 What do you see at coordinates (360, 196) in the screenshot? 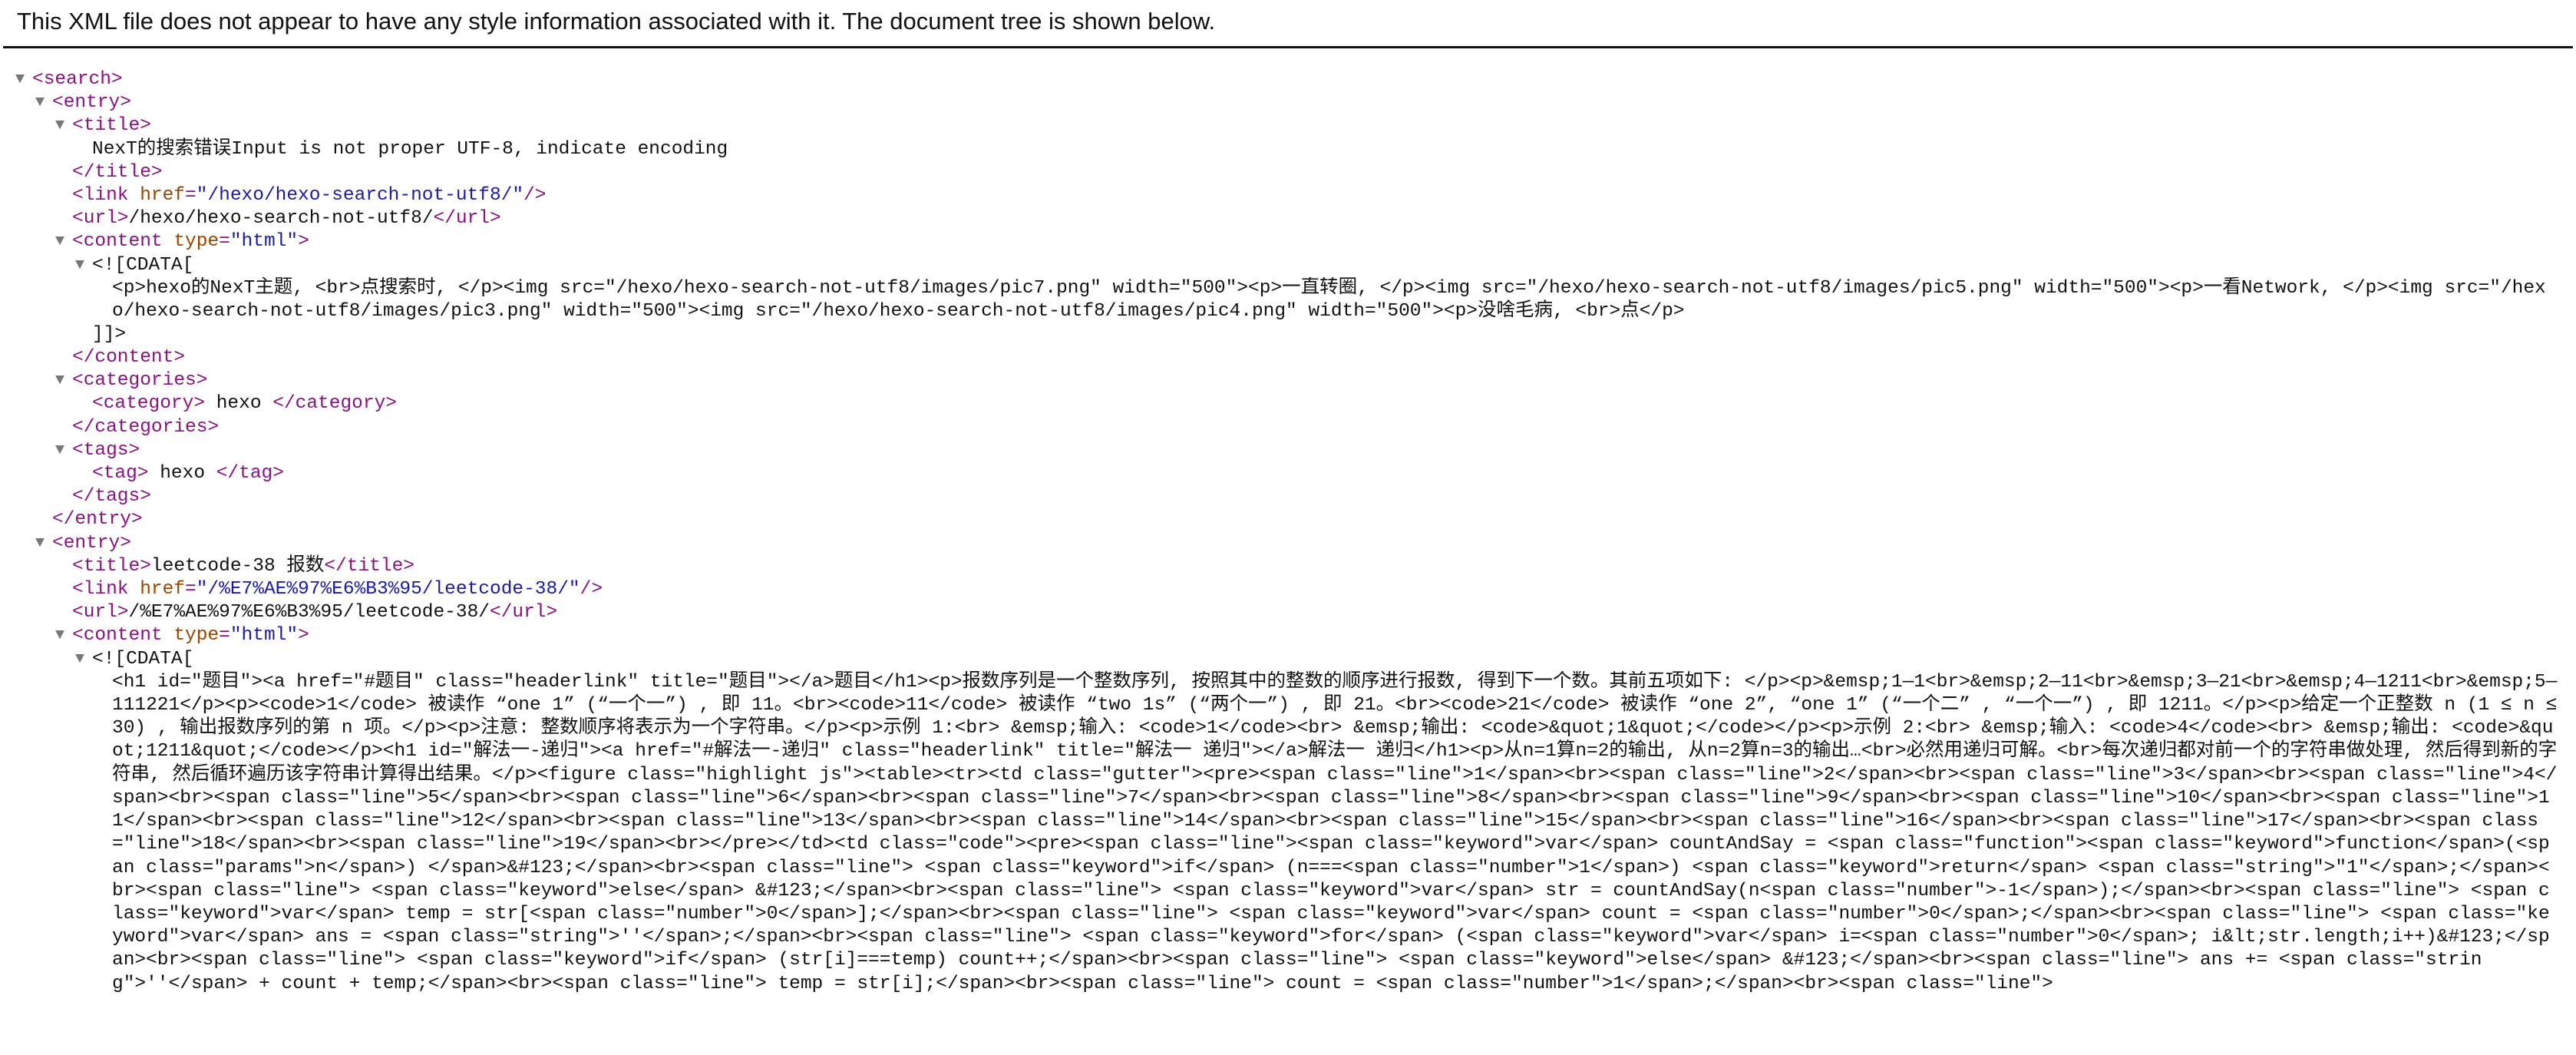
I see `link-href-value: "/hexo/hexo-search-not-utf8/"` at bounding box center [360, 196].